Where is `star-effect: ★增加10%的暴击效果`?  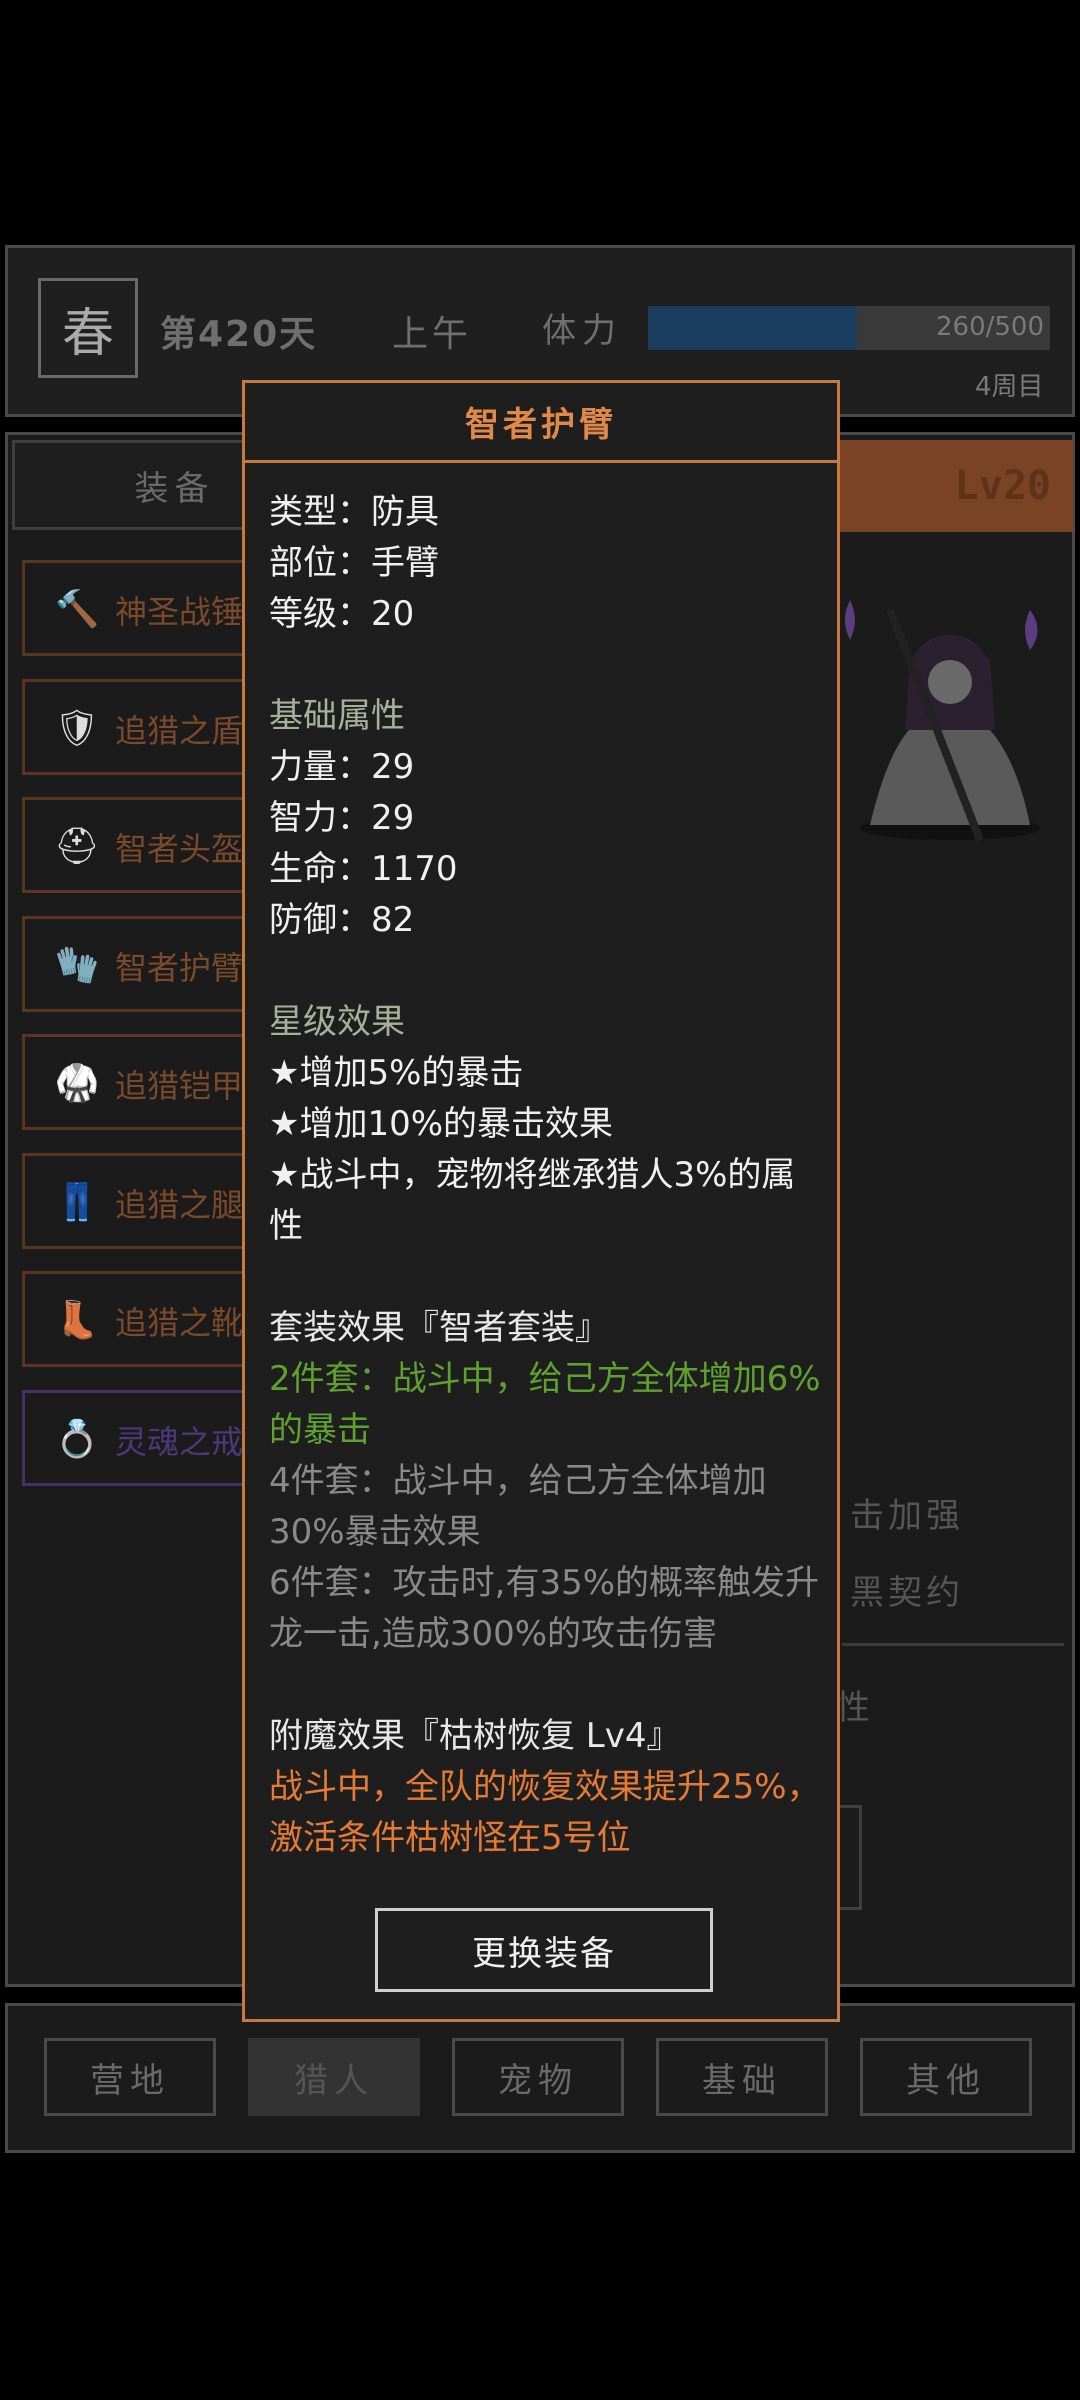 star-effect: ★增加10%的暴击效果 is located at coordinates (441, 1124).